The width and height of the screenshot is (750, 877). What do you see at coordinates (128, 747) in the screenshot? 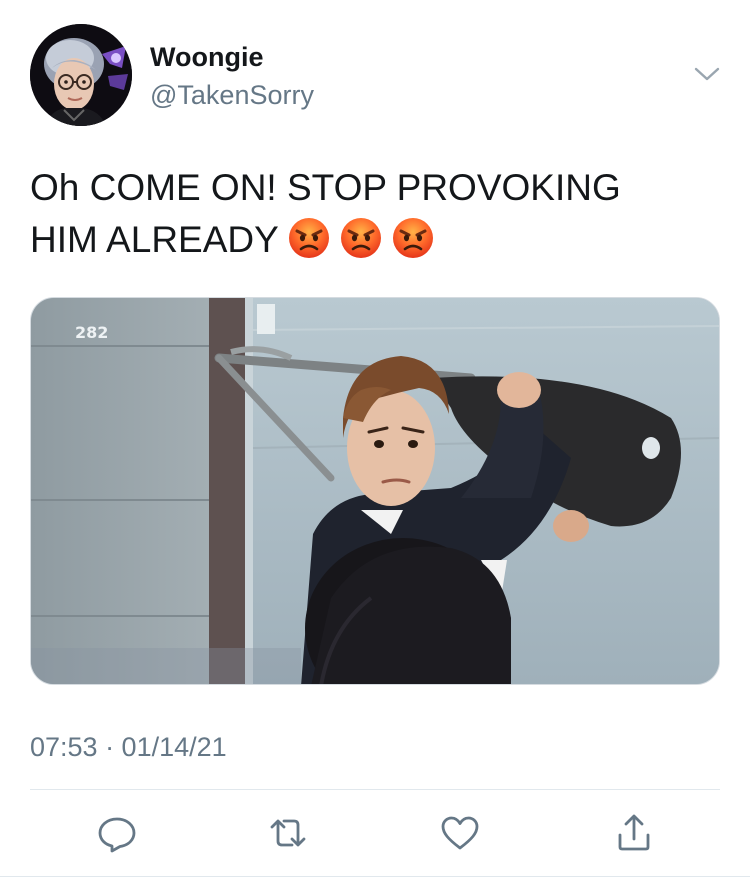
I see `tweet-timestamp: 07:53 · 01/14/21` at bounding box center [128, 747].